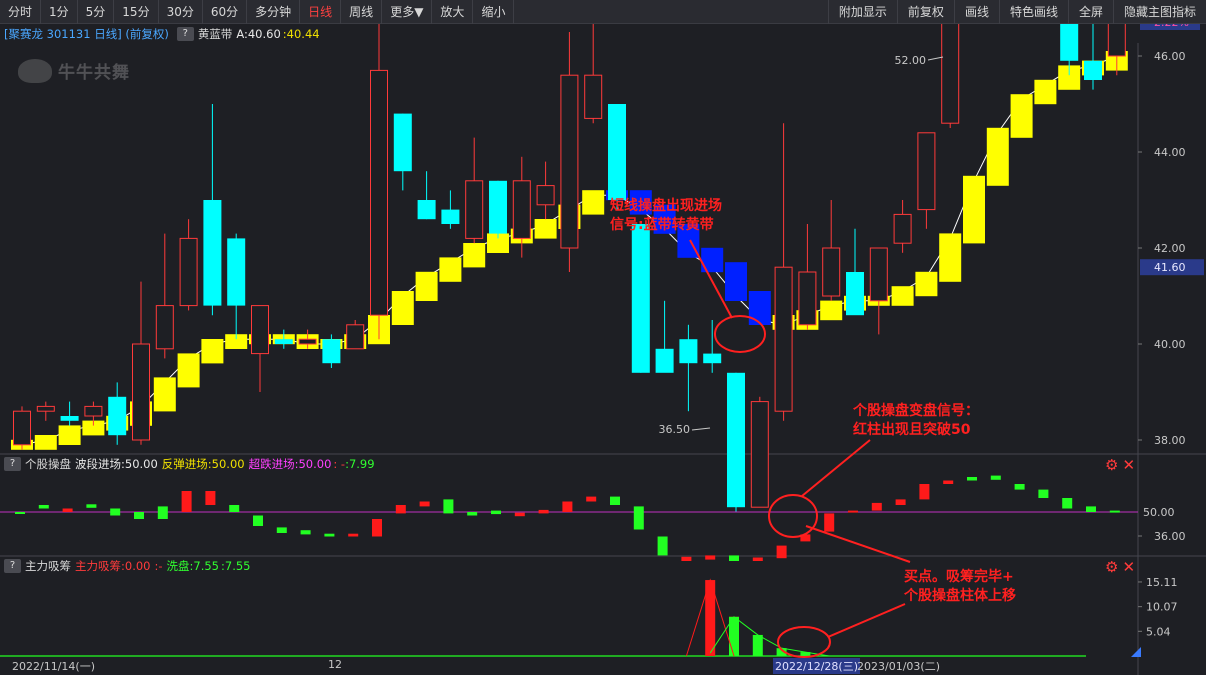 The width and height of the screenshot is (1206, 675). What do you see at coordinates (116, 464) in the screenshot?
I see `panel2-wave-entry: 波段进场:50.00` at bounding box center [116, 464].